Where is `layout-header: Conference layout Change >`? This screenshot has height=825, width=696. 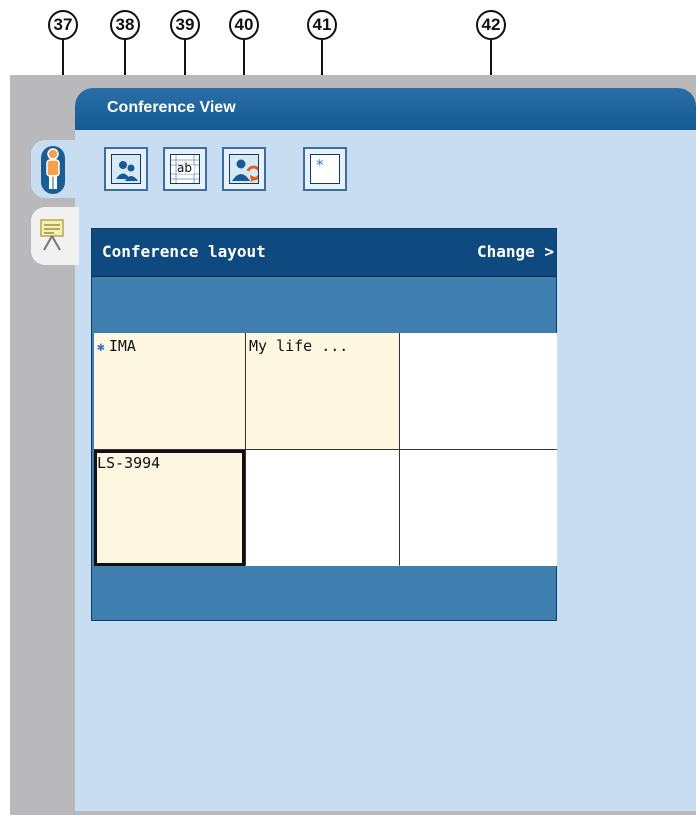 layout-header: Conference layout Change > is located at coordinates (324, 253).